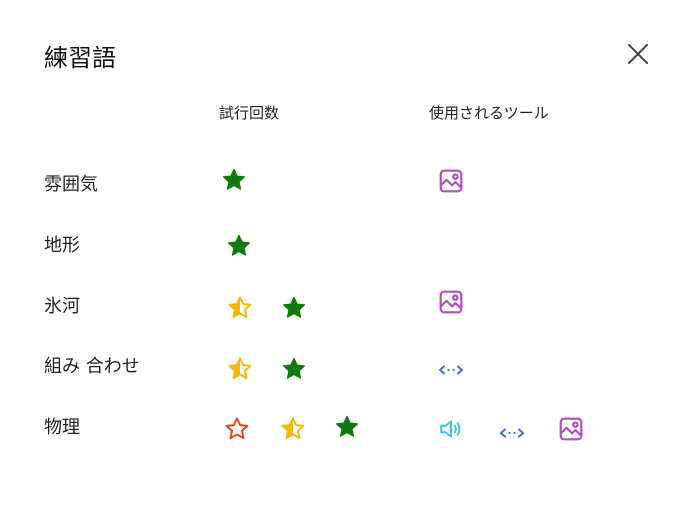 This screenshot has height=515, width=692. What do you see at coordinates (62, 306) in the screenshot?
I see `word-label-3: 氷河` at bounding box center [62, 306].